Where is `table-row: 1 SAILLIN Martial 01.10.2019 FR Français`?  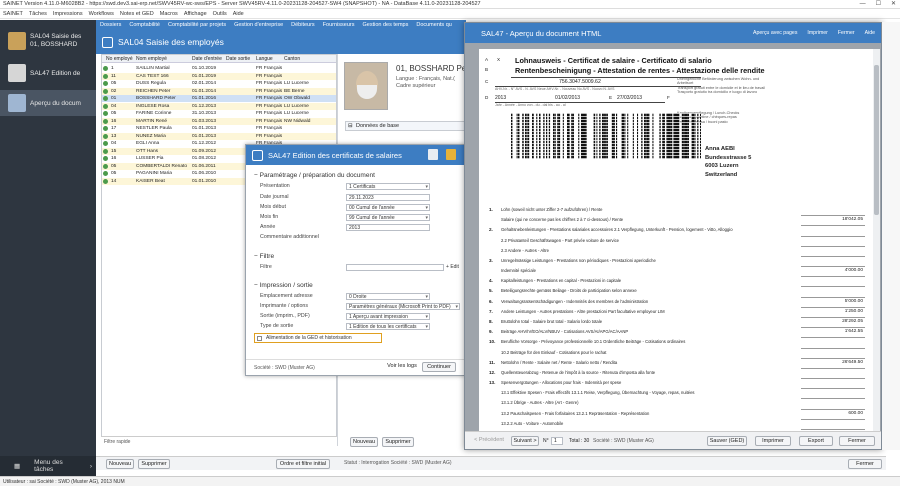
table-row: 1 SAILLIN Martial 01.10.2019 FR Français is located at coordinates (219, 68).